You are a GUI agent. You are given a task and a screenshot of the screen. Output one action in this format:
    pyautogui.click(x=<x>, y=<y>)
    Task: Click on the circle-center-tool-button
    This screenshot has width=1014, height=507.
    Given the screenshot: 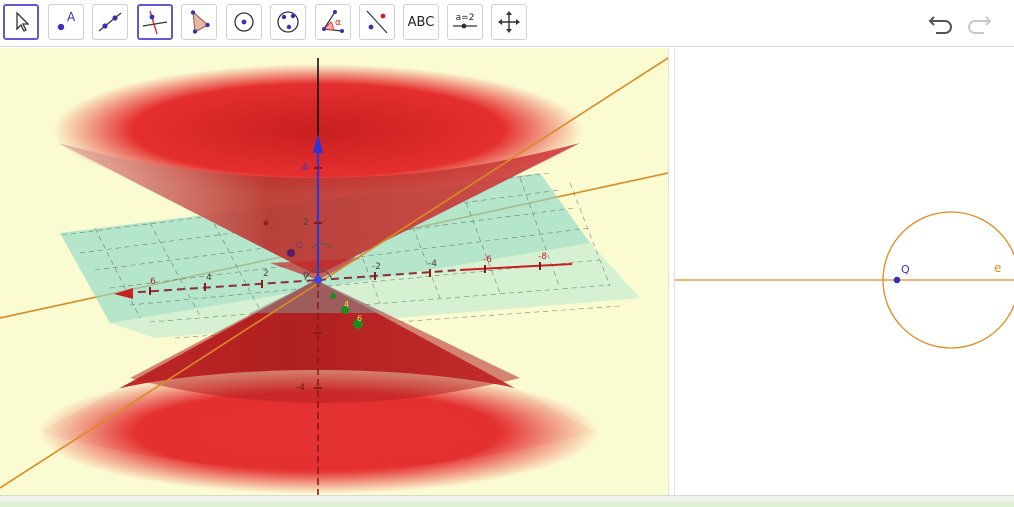 What is the action you would take?
    pyautogui.click(x=244, y=22)
    